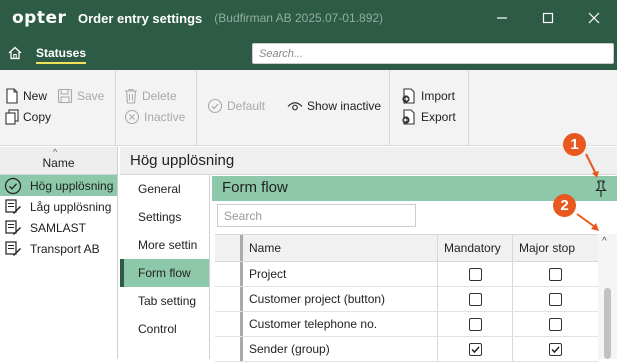  Describe the element at coordinates (438, 96) in the screenshot. I see `import-label: Import` at that location.